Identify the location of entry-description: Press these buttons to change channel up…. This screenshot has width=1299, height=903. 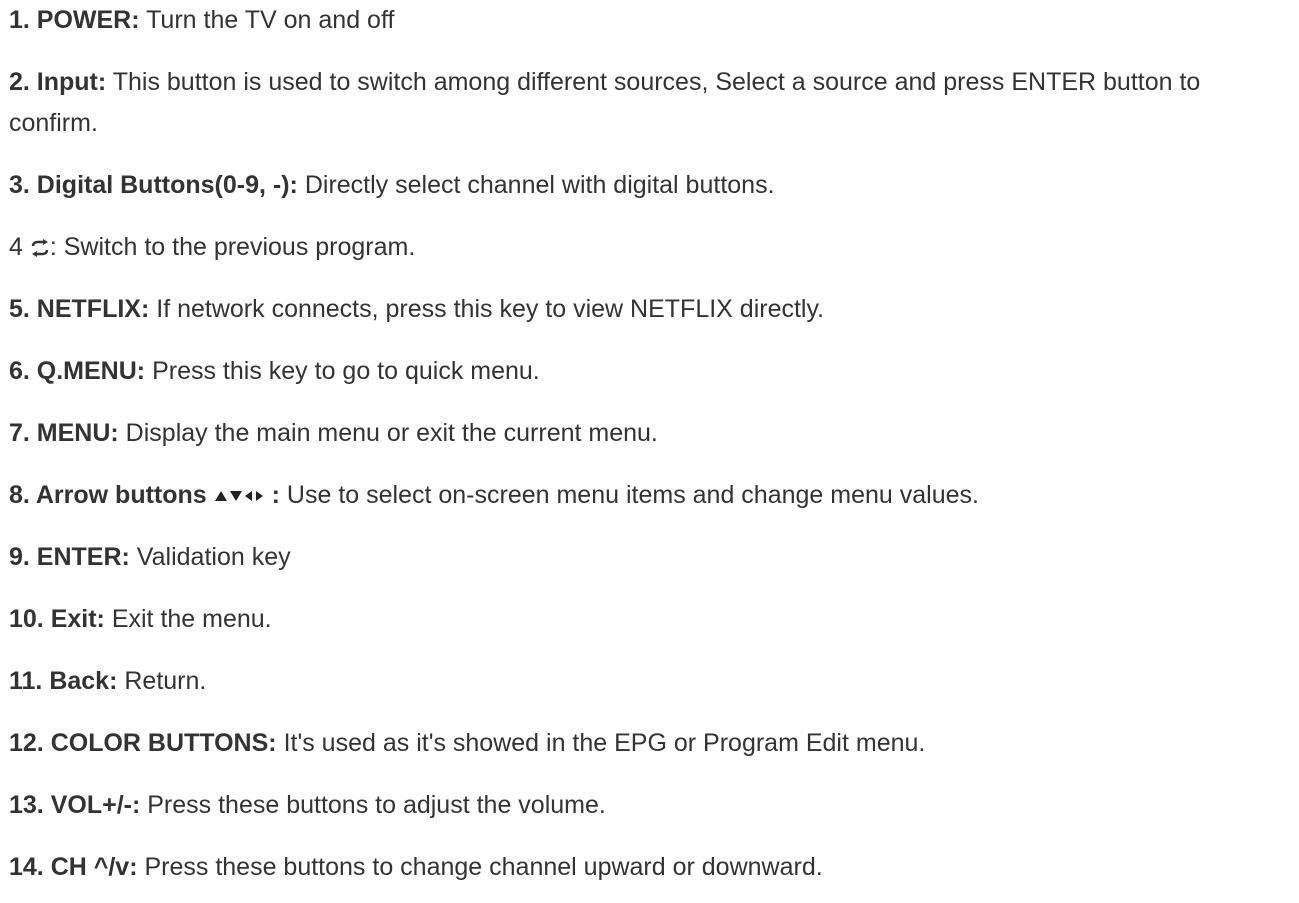
(480, 867).